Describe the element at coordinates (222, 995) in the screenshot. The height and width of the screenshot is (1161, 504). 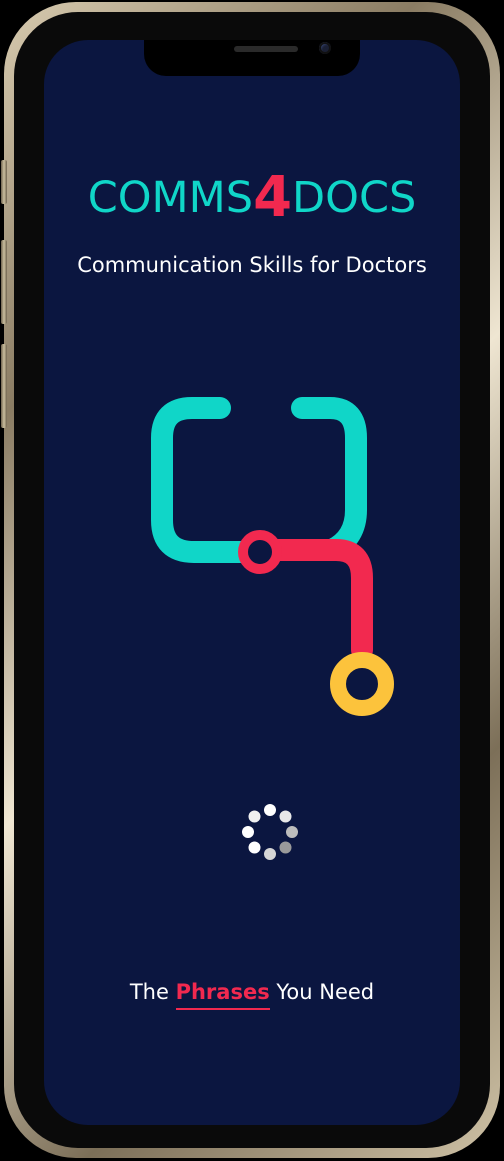
I see `slogan-highlight: Phrases` at that location.